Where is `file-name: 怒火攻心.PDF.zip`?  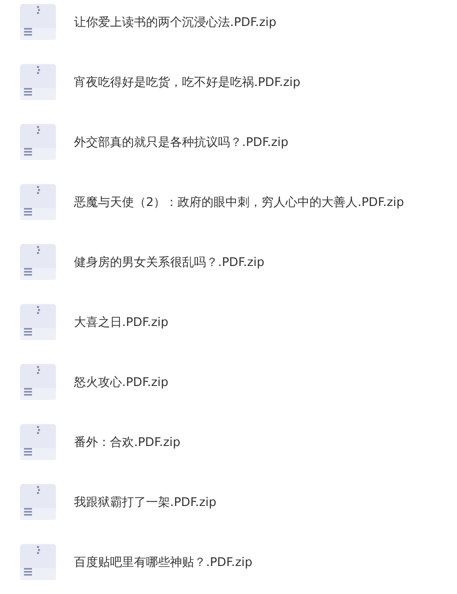 file-name: 怒火攻心.PDF.zip is located at coordinates (121, 382).